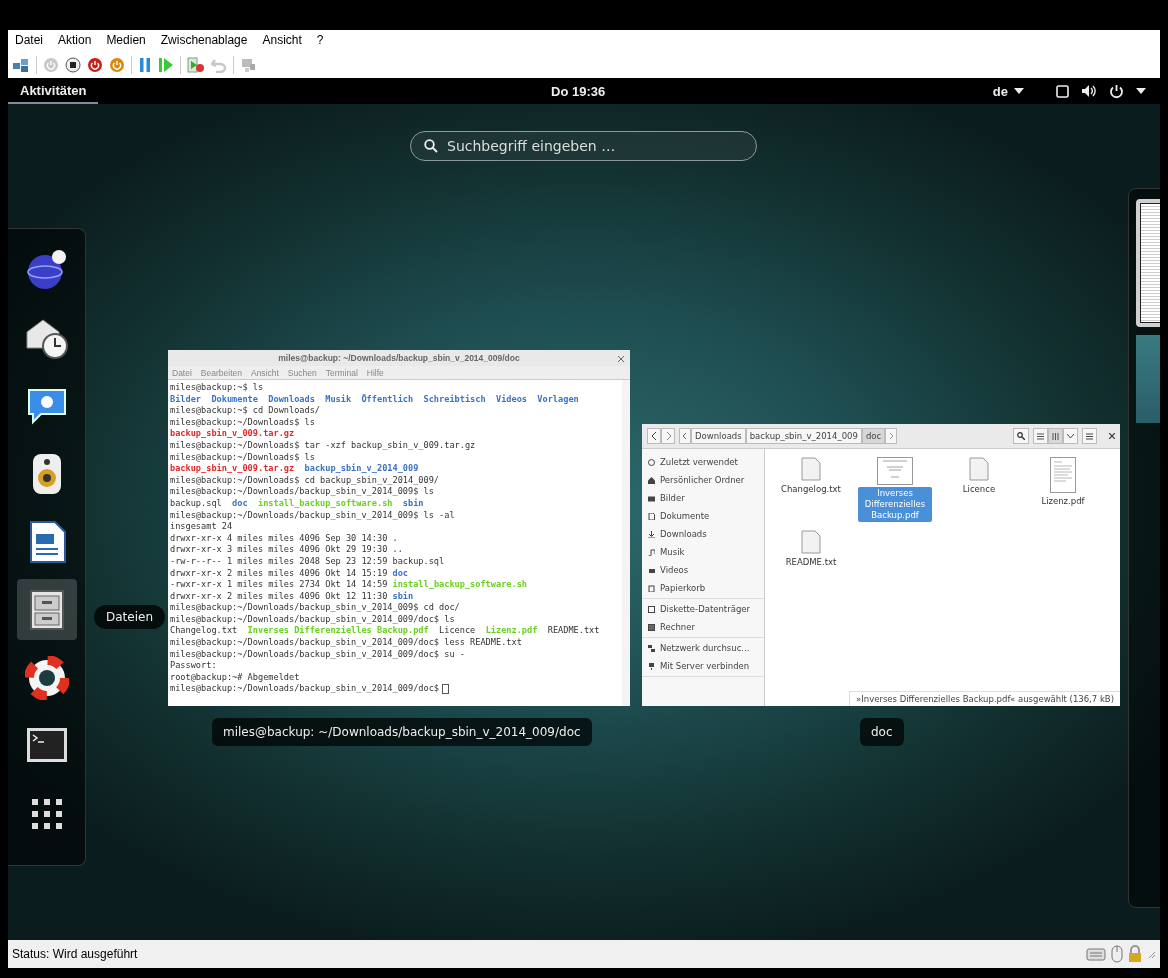 The width and height of the screenshot is (1168, 978). I want to click on chevron-left-icon, so click(685, 436).